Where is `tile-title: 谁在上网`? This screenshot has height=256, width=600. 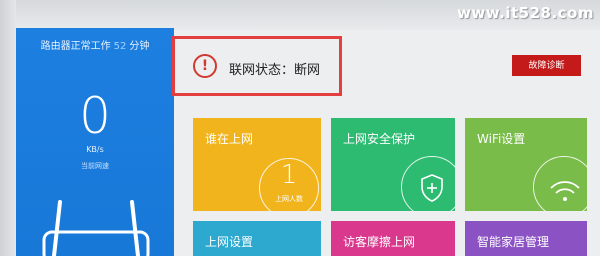
tile-title: 谁在上网 is located at coordinates (229, 139).